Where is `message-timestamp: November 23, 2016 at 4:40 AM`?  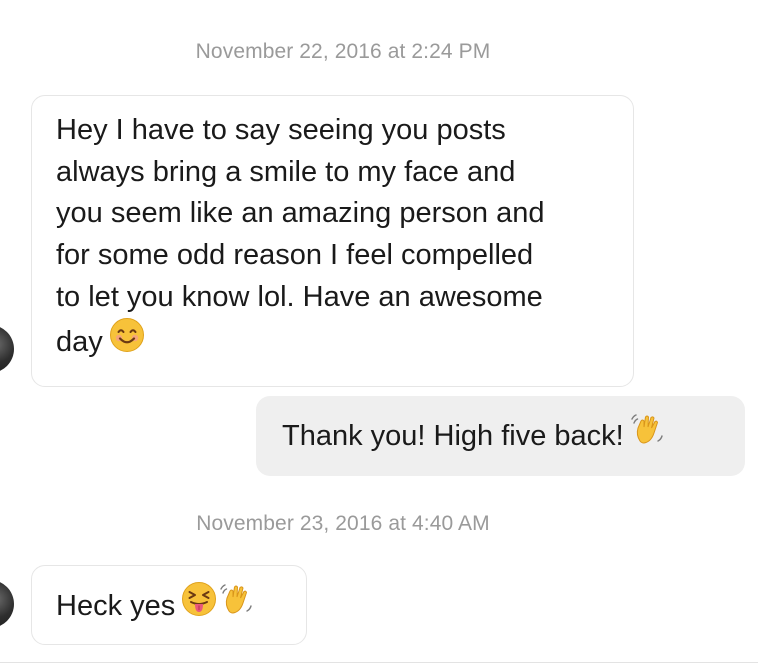 message-timestamp: November 23, 2016 at 4:40 AM is located at coordinates (343, 523).